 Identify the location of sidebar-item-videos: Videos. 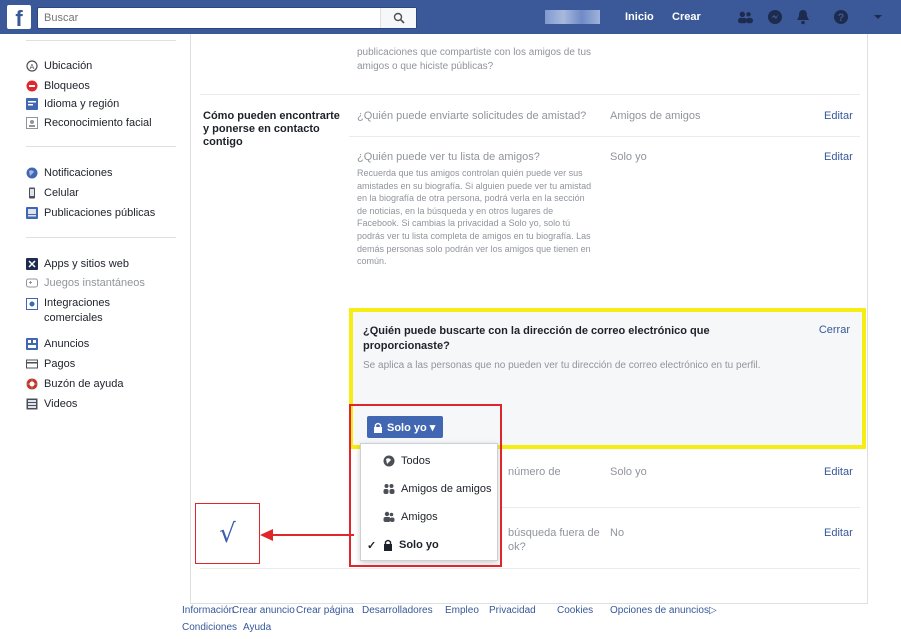
(51, 404).